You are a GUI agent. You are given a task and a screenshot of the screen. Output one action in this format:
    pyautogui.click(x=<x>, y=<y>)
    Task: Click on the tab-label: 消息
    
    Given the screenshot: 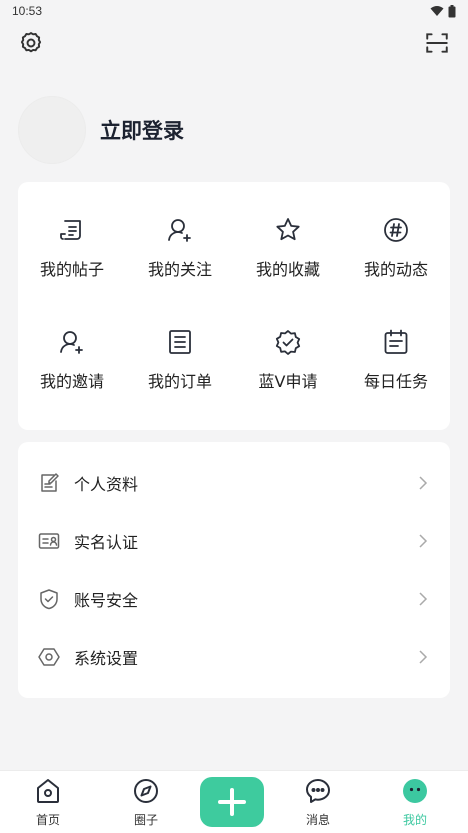 What is the action you would take?
    pyautogui.click(x=317, y=820)
    